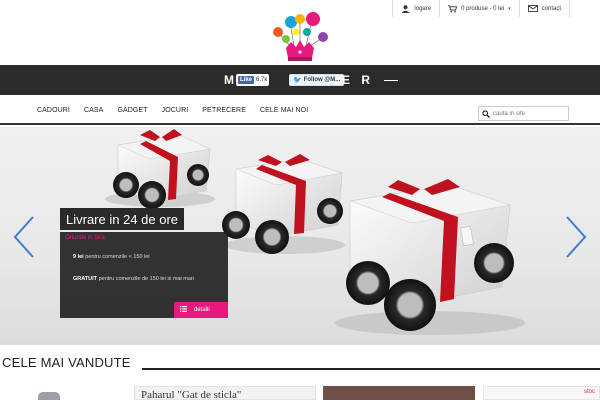 The height and width of the screenshot is (400, 600). Describe the element at coordinates (391, 80) in the screenshot. I see `brand-dash` at that location.